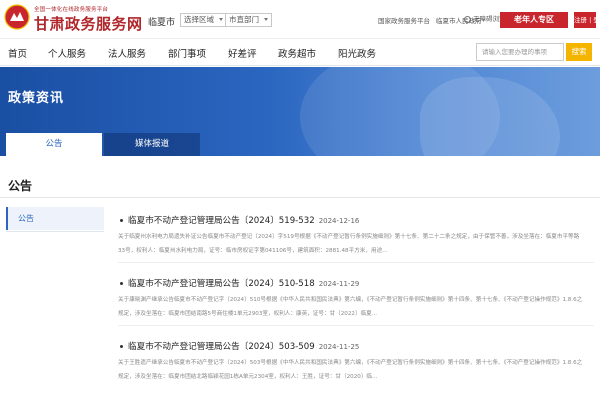  What do you see at coordinates (520, 52) in the screenshot?
I see `search-input: 请输入您要办理的事项` at bounding box center [520, 52].